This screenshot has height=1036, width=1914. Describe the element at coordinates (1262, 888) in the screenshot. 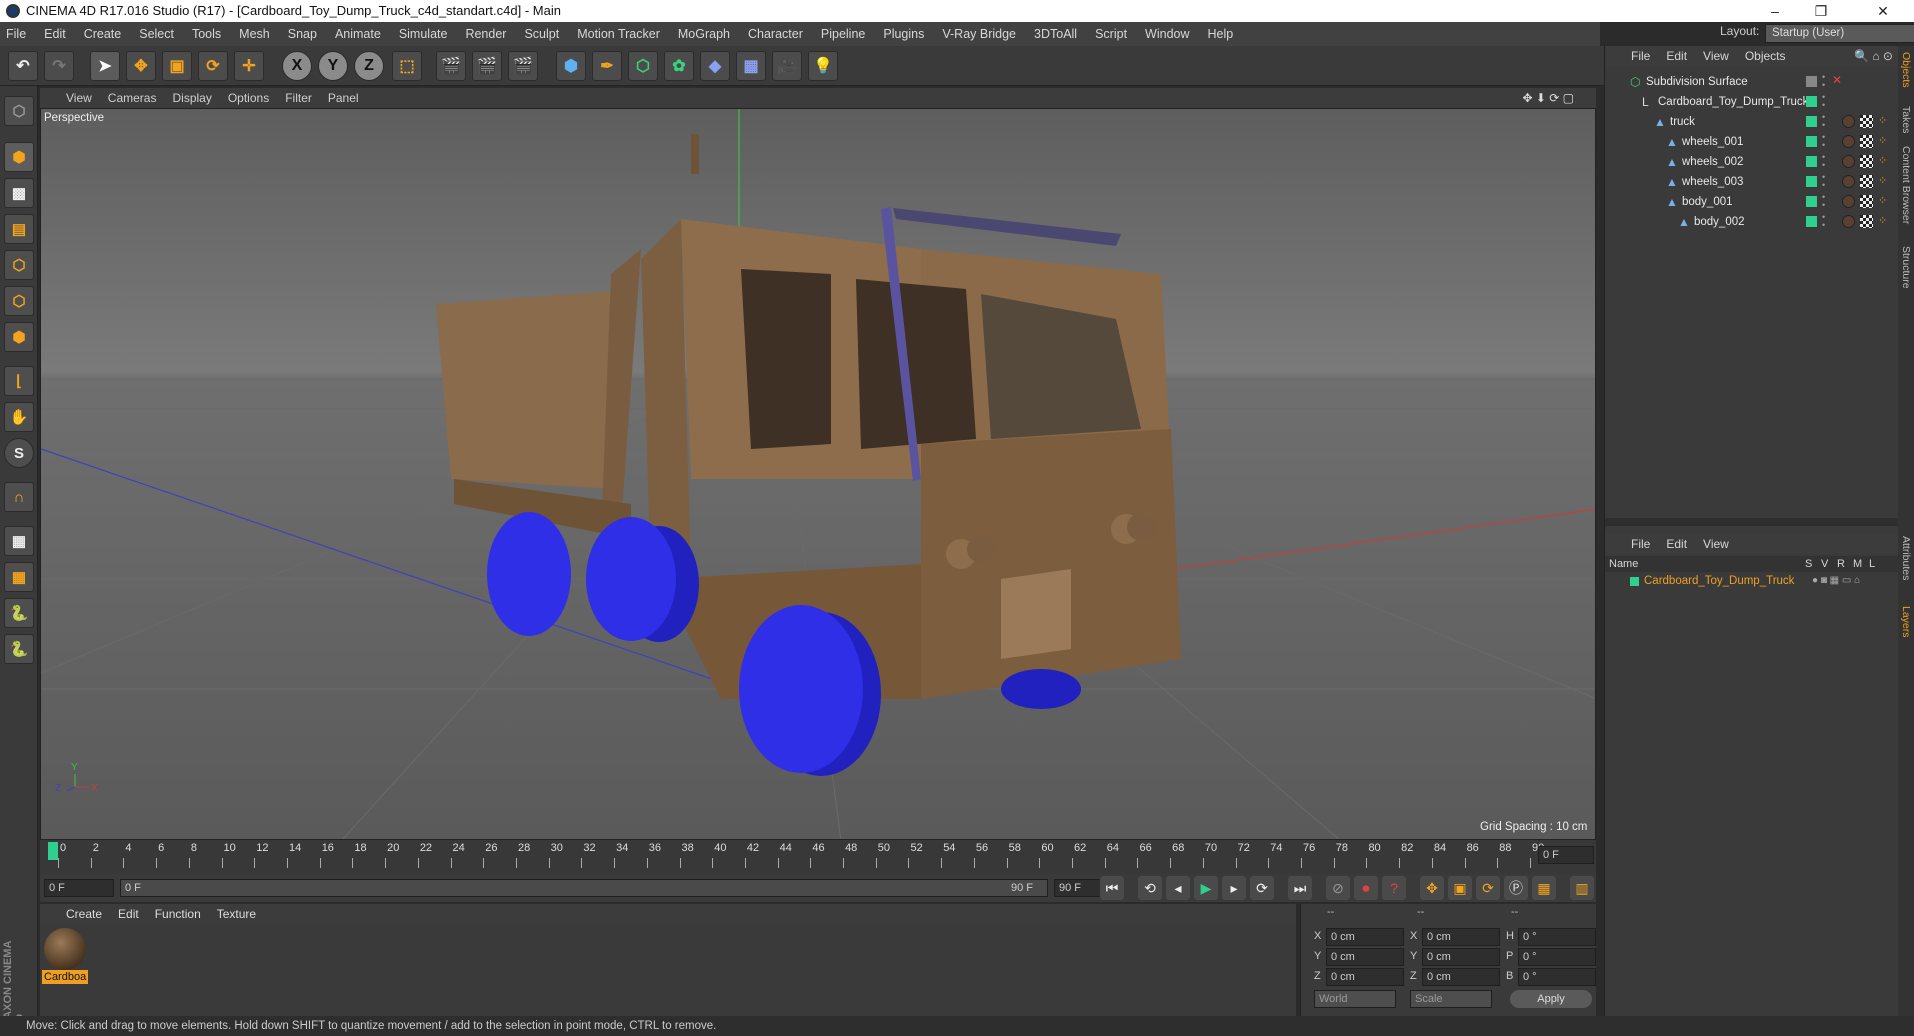

I see `next-key-icon: ⟳` at that location.